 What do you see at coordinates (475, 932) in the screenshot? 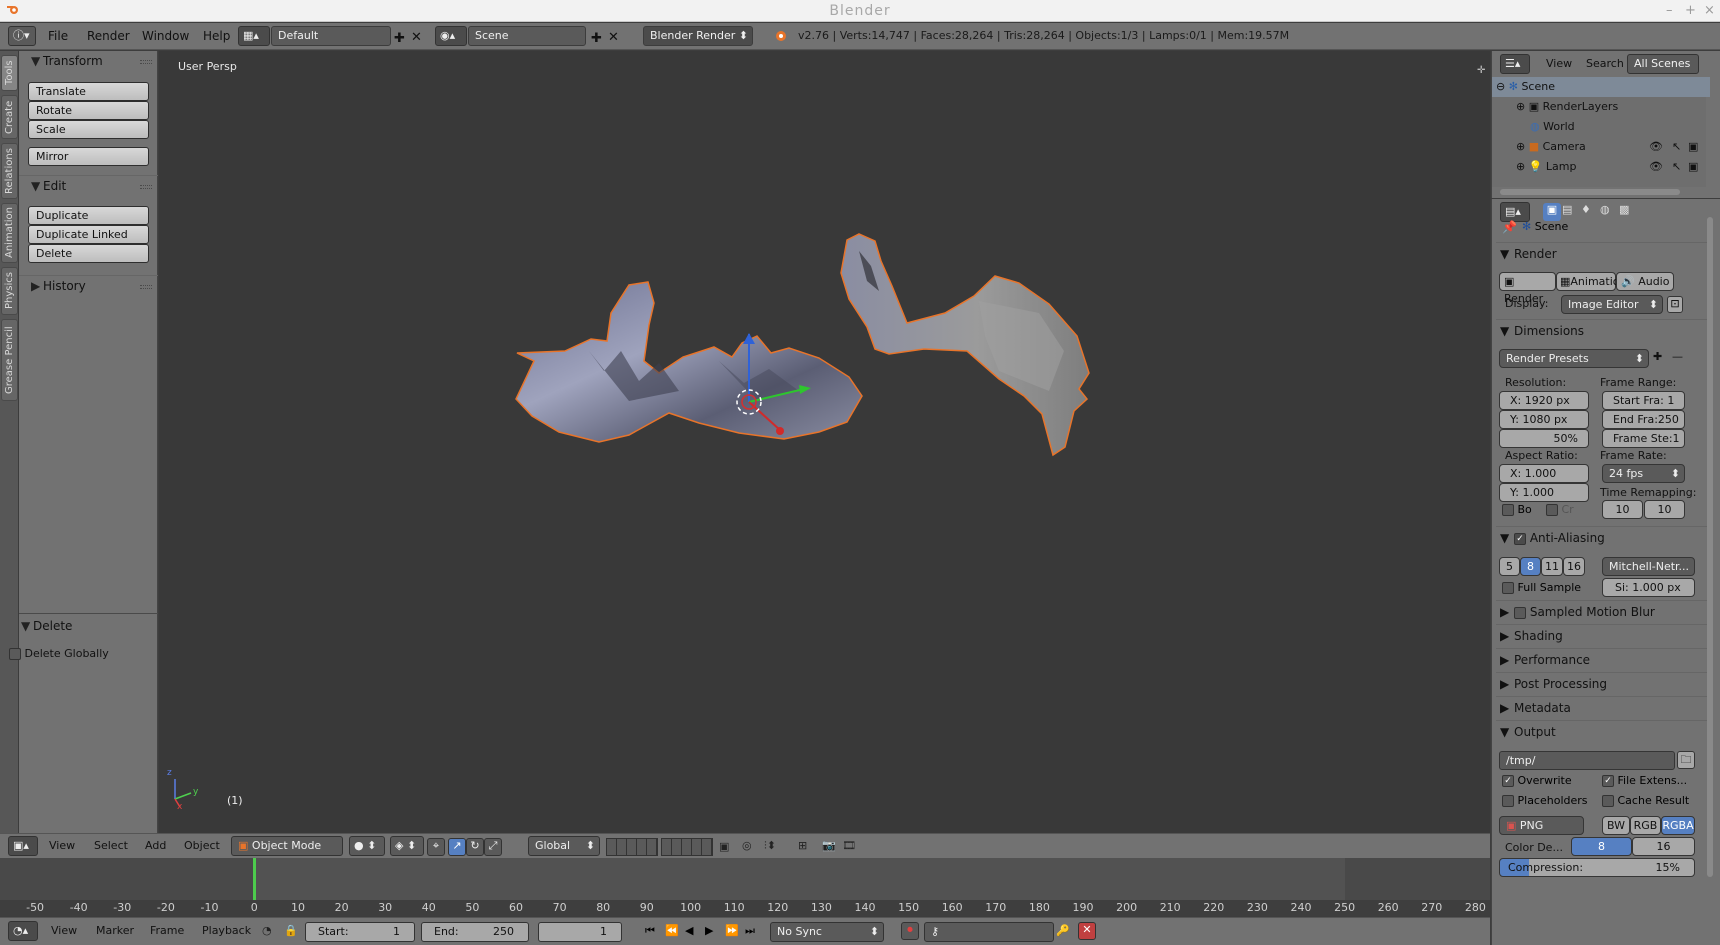
I see `end-frame-input: End: 250` at bounding box center [475, 932].